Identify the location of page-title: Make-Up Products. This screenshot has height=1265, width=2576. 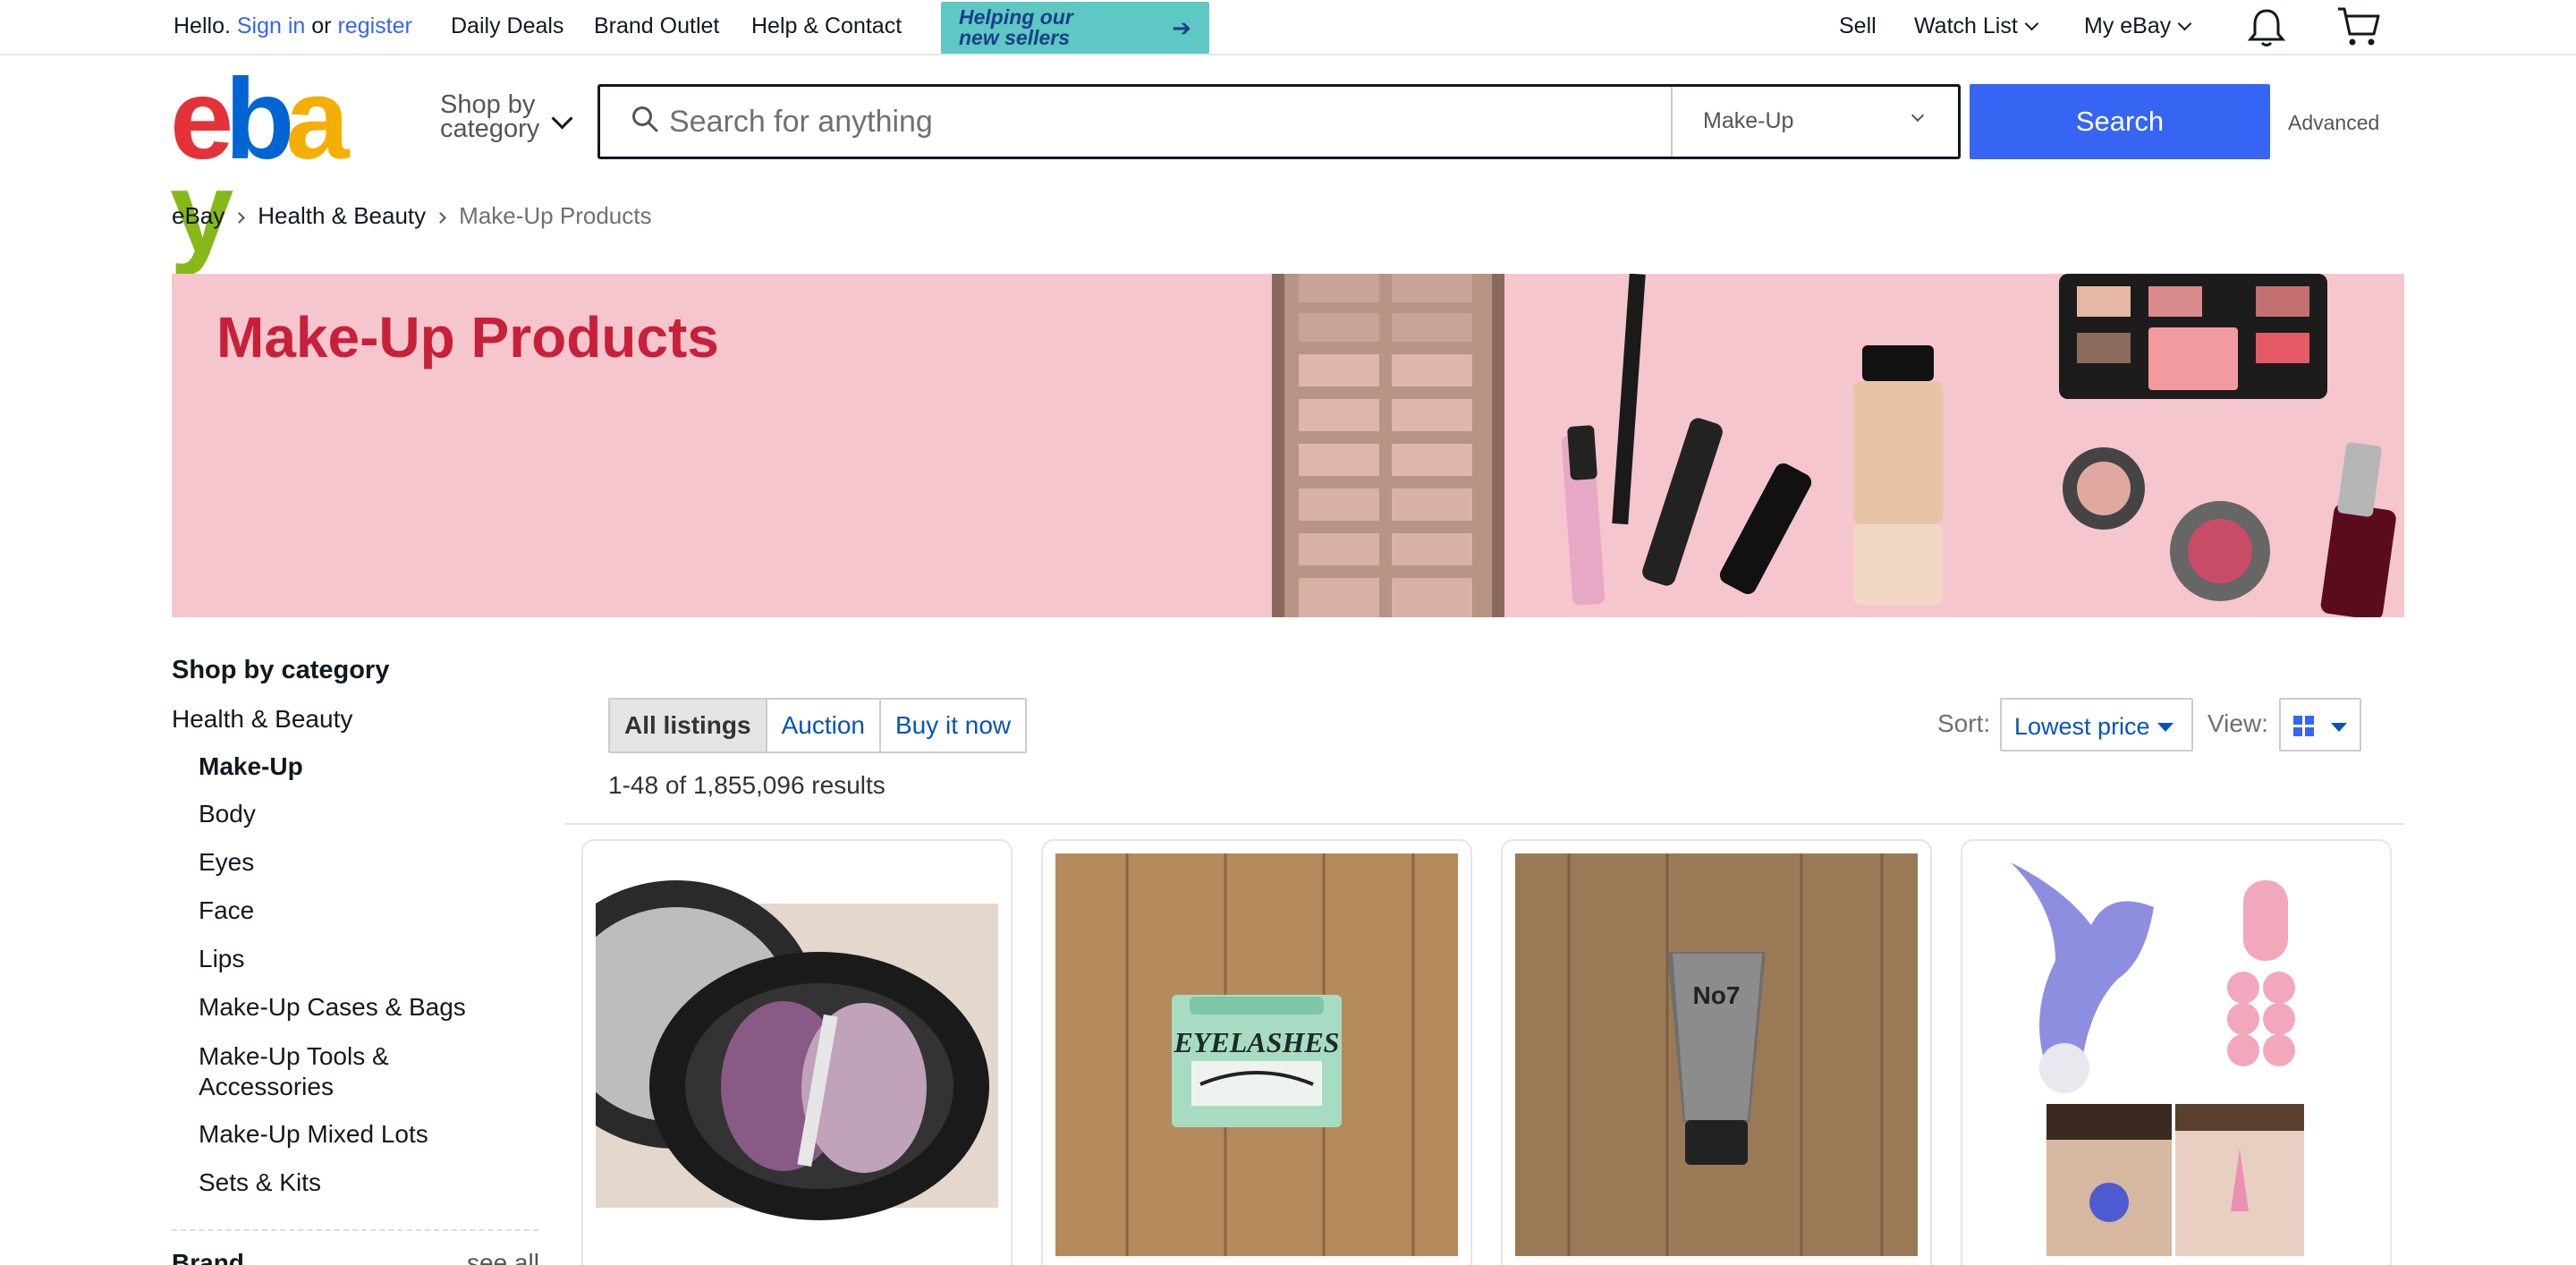
(467, 337).